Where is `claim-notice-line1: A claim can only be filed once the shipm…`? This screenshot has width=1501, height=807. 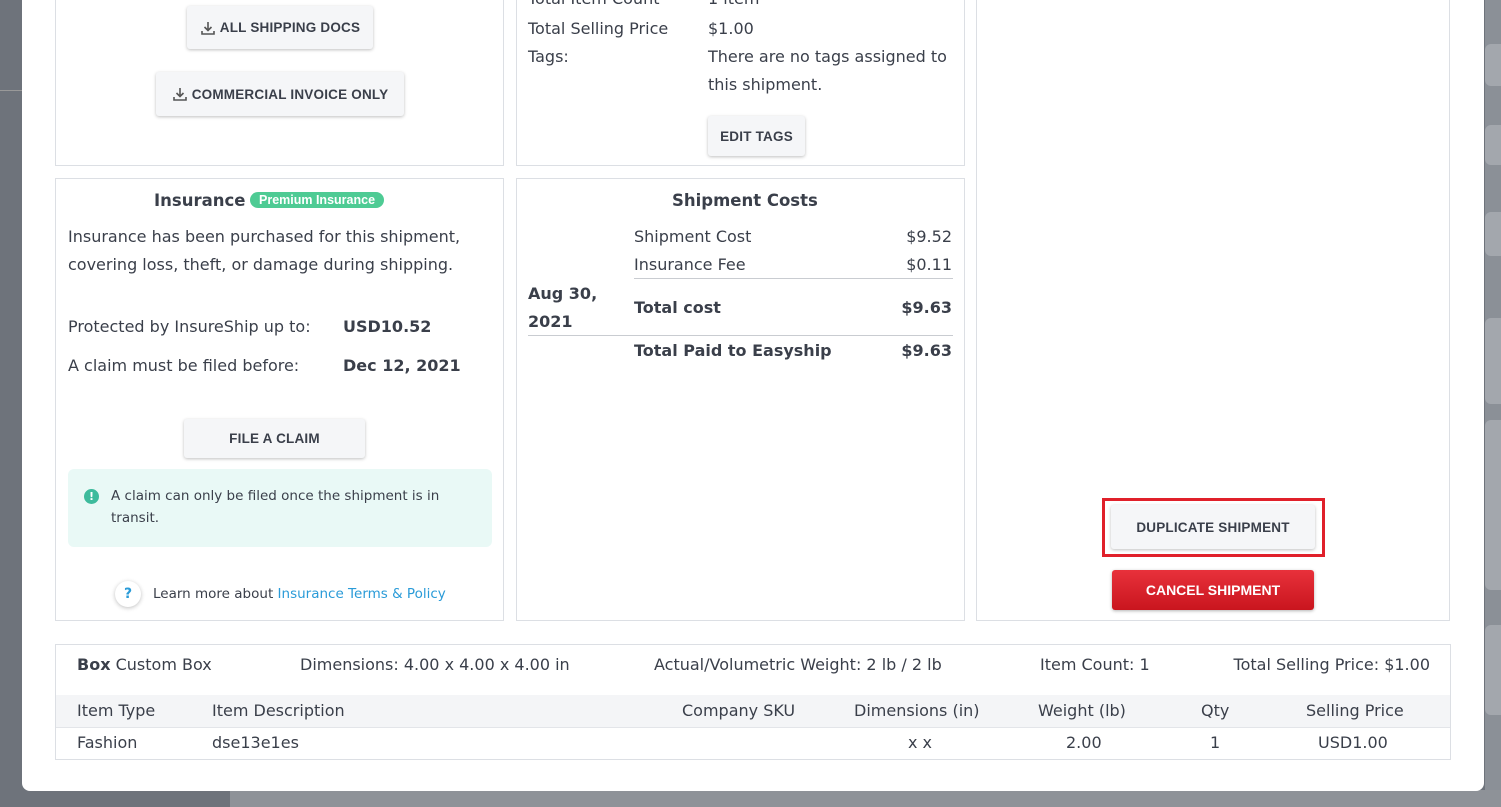
claim-notice-line1: A claim can only be filed once the shipm… is located at coordinates (275, 496).